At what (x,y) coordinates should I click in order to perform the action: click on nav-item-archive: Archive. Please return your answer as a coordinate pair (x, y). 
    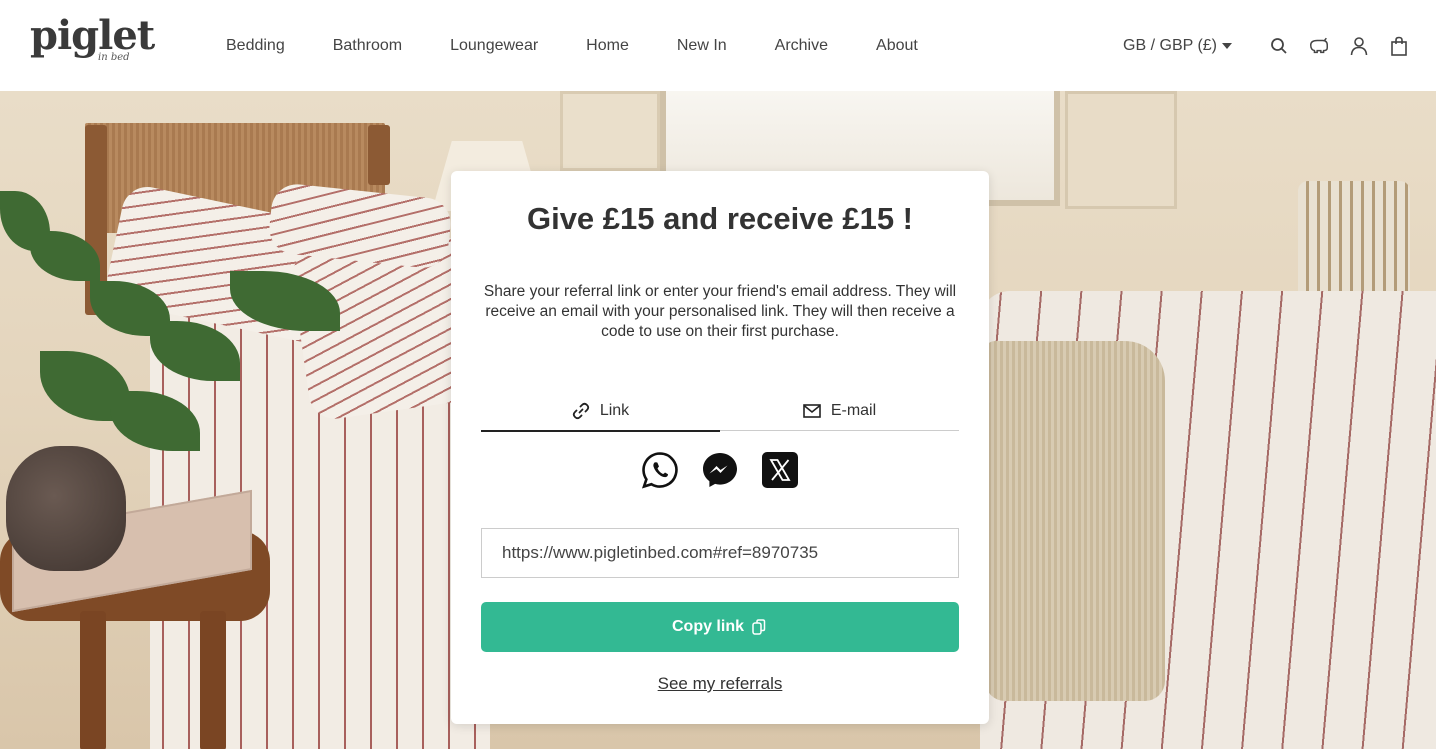
    Looking at the image, I should click on (801, 46).